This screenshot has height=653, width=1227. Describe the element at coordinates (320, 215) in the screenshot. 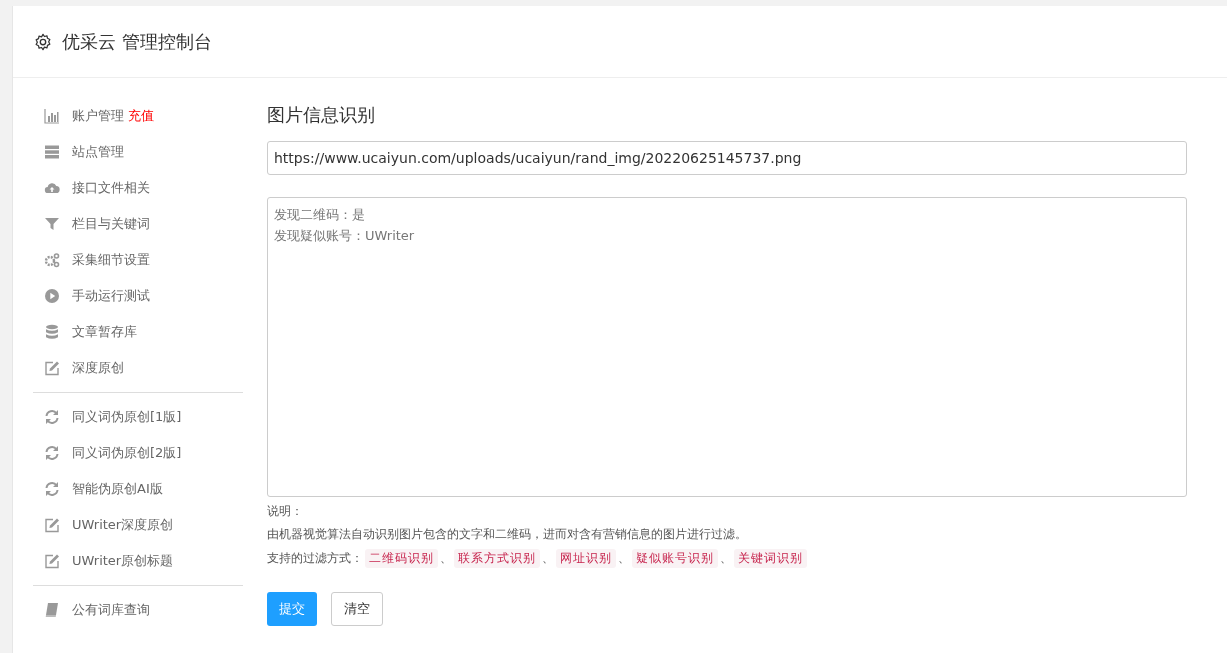

I see `result-line: 发现二维码：是` at that location.